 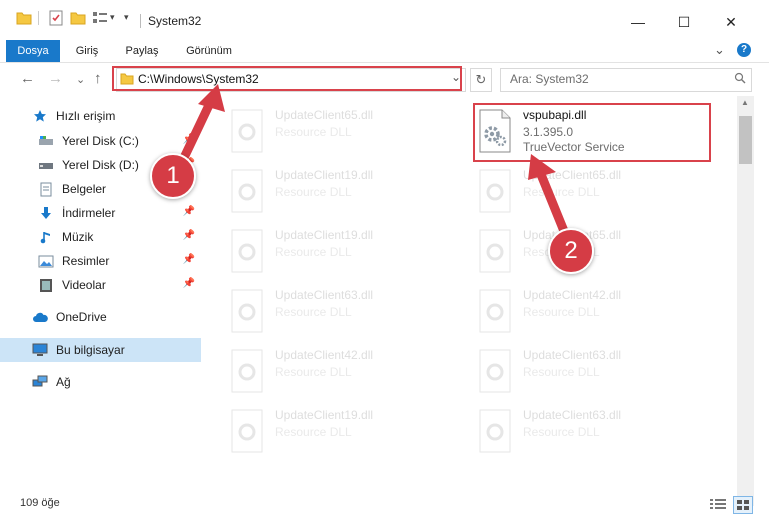 What do you see at coordinates (571, 251) in the screenshot?
I see `callout-badge-2: 2` at bounding box center [571, 251].